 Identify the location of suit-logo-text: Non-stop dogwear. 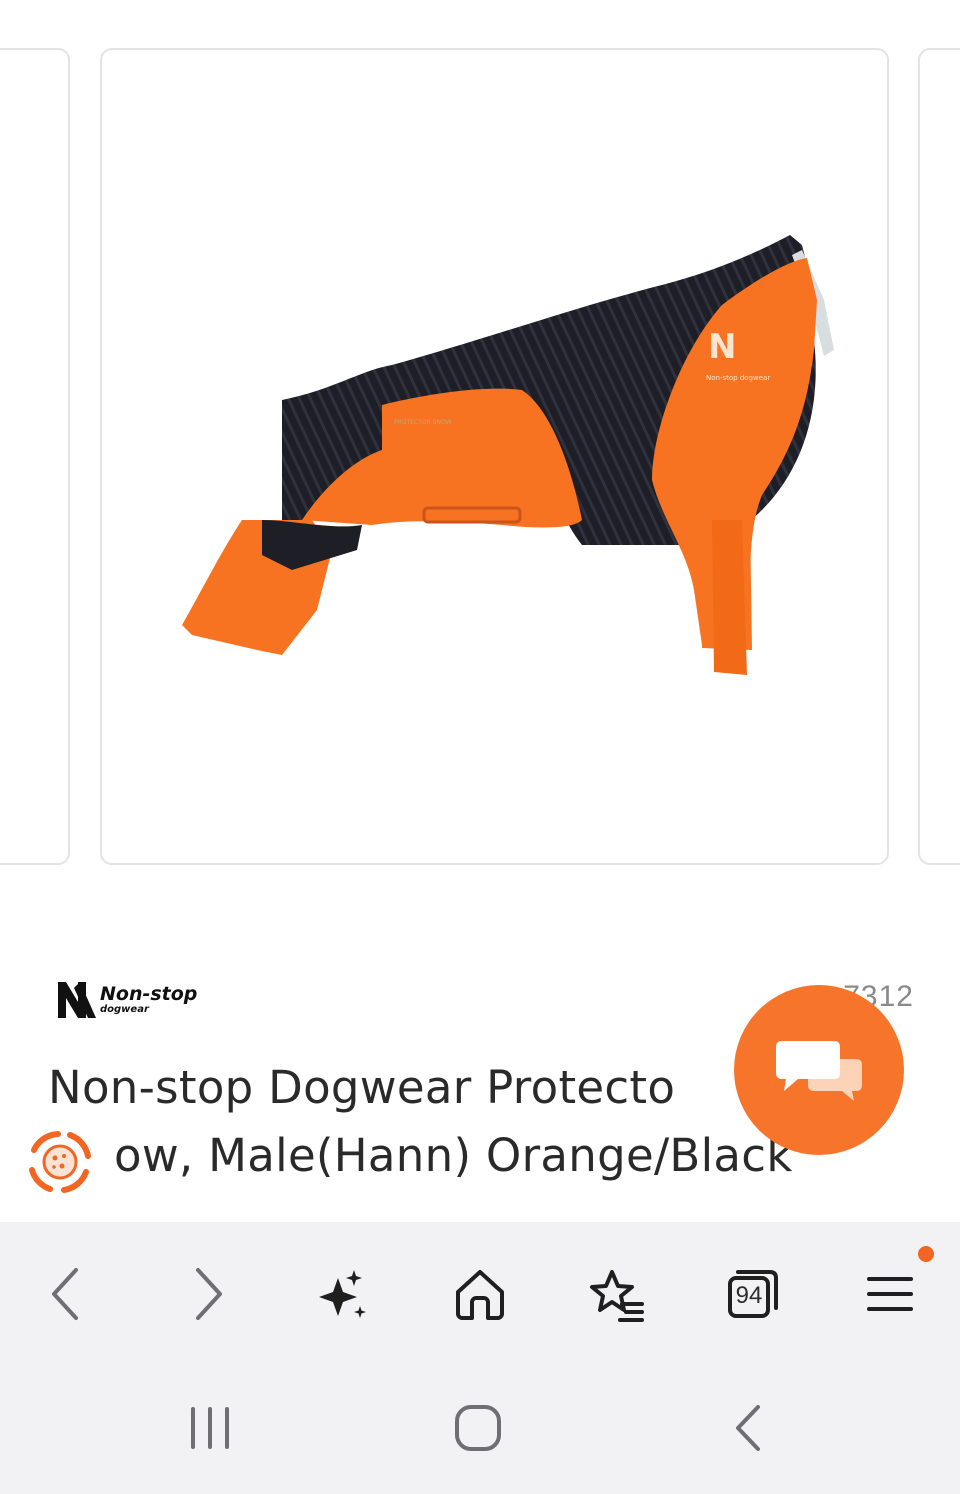
(738, 378).